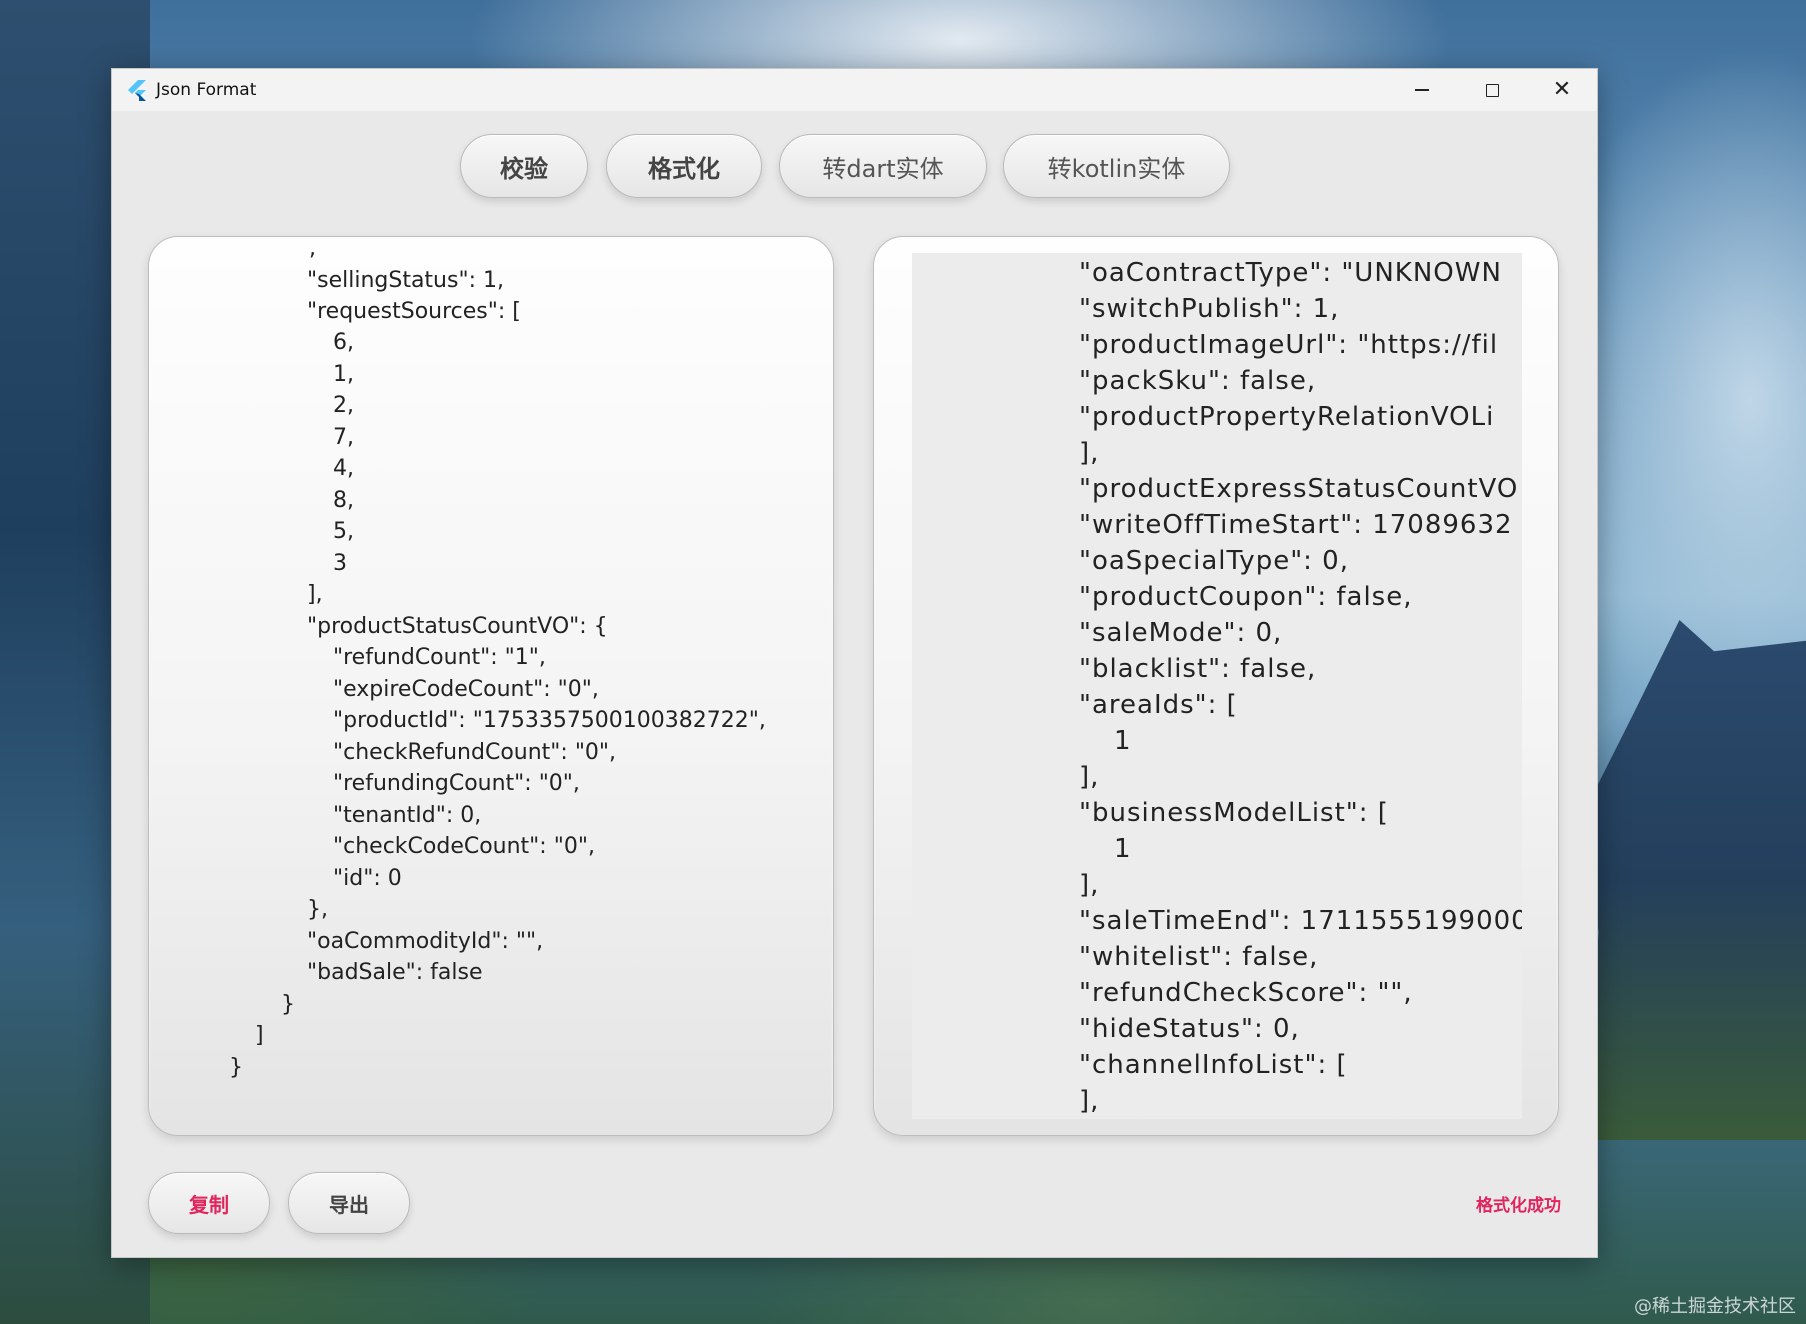 The width and height of the screenshot is (1806, 1324). I want to click on code-line: "productExpressStatusCountVO, so click(1299, 489).